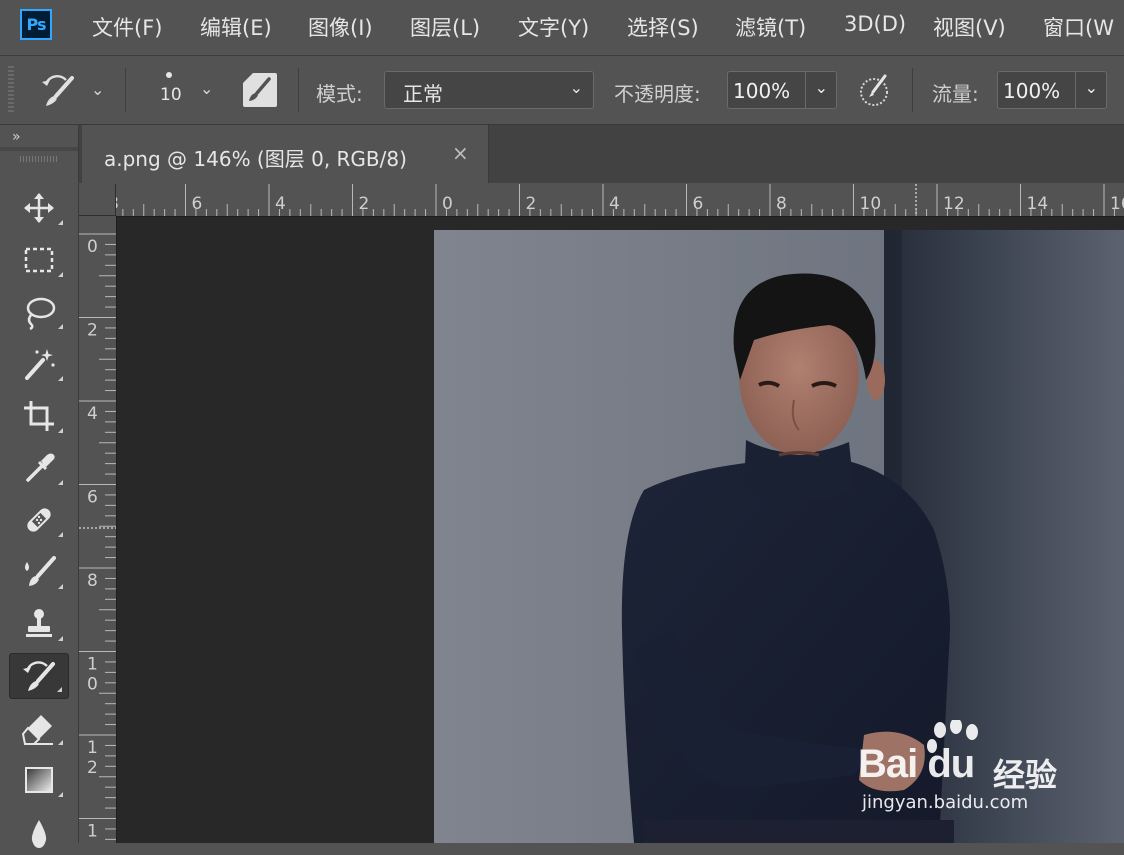 The width and height of the screenshot is (1124, 855). I want to click on bandage-icon, so click(39, 520).